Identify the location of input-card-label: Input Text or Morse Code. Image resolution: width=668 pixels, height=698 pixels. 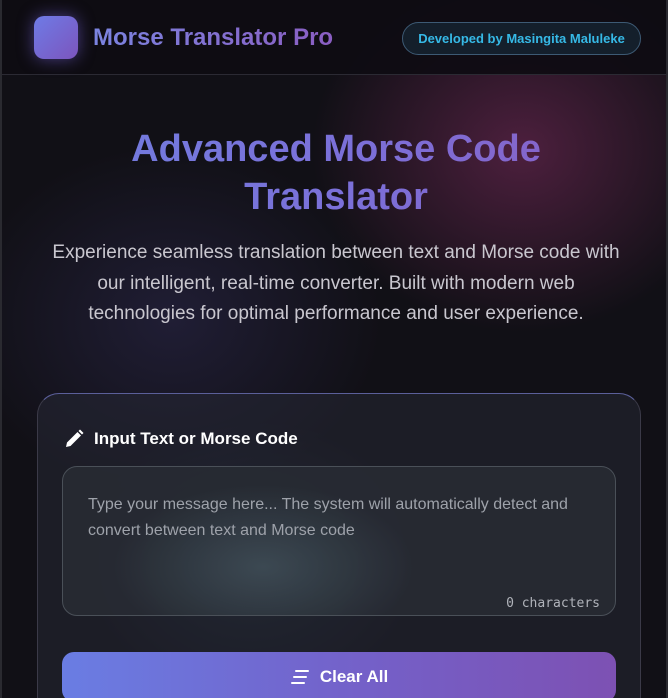
(181, 439).